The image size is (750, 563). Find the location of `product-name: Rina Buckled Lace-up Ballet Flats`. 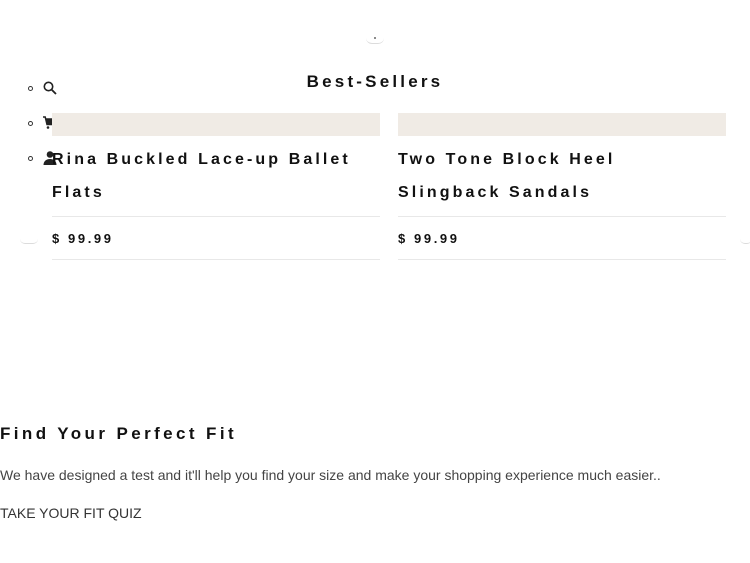

product-name: Rina Buckled Lace-up Ballet Flats is located at coordinates (216, 172).